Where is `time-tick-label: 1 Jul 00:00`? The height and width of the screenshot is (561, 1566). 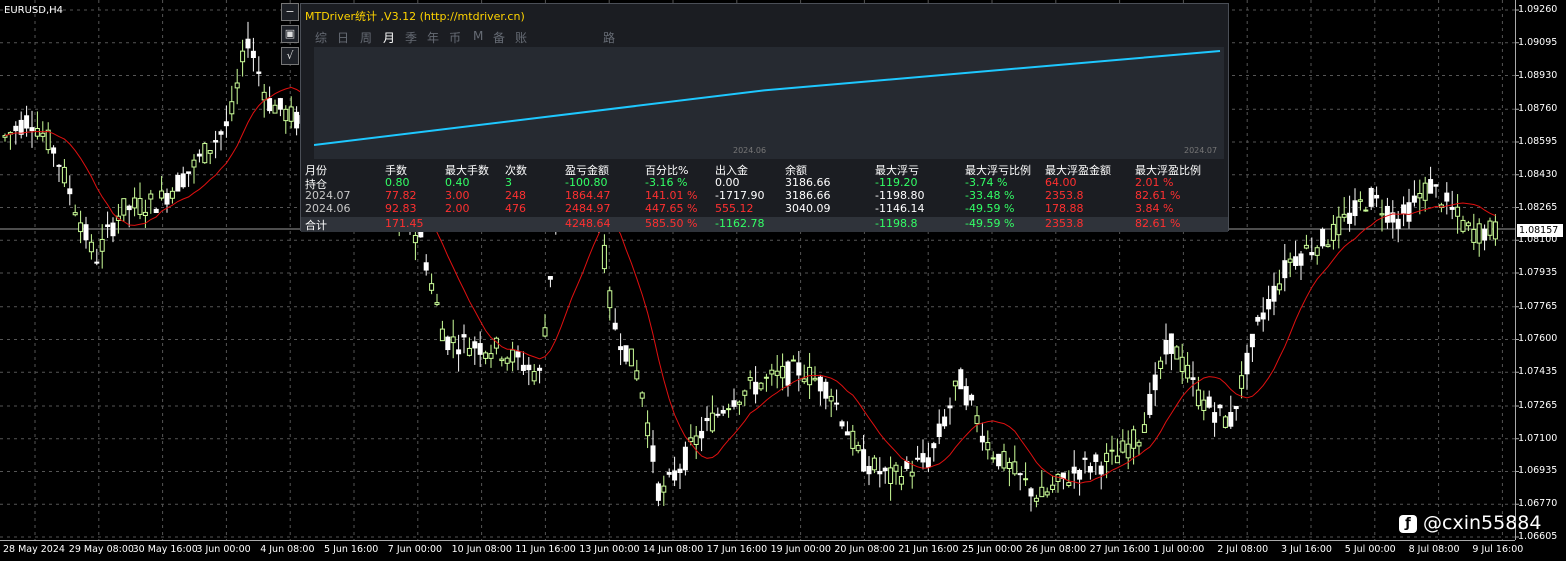
time-tick-label: 1 Jul 00:00 is located at coordinates (1179, 549).